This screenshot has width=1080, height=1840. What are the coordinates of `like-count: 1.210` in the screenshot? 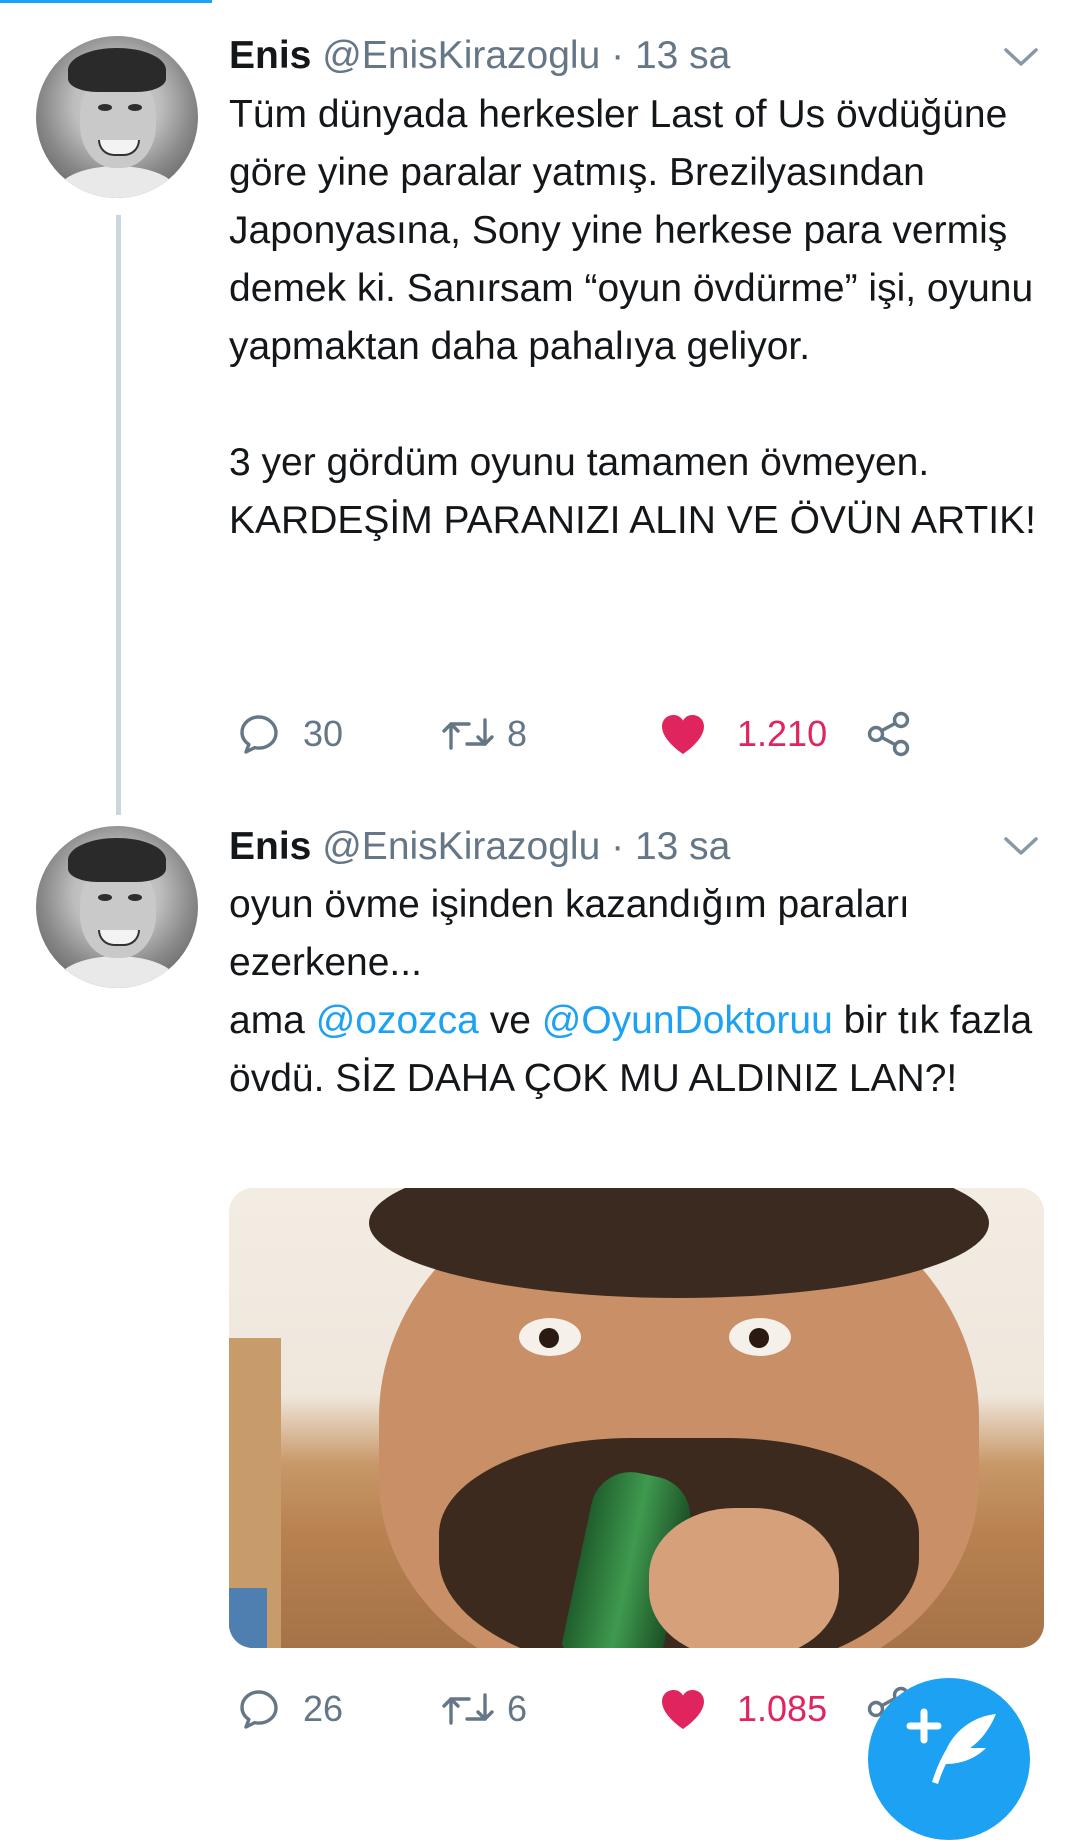 It's located at (782, 733).